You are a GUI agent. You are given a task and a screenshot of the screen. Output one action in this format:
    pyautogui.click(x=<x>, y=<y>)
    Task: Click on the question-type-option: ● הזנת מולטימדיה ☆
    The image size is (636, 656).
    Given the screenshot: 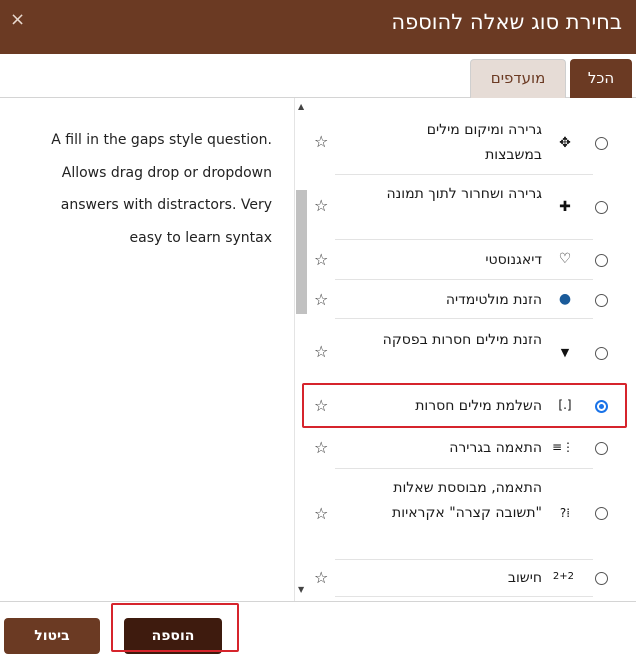 What is the action you would take?
    pyautogui.click(x=465, y=300)
    